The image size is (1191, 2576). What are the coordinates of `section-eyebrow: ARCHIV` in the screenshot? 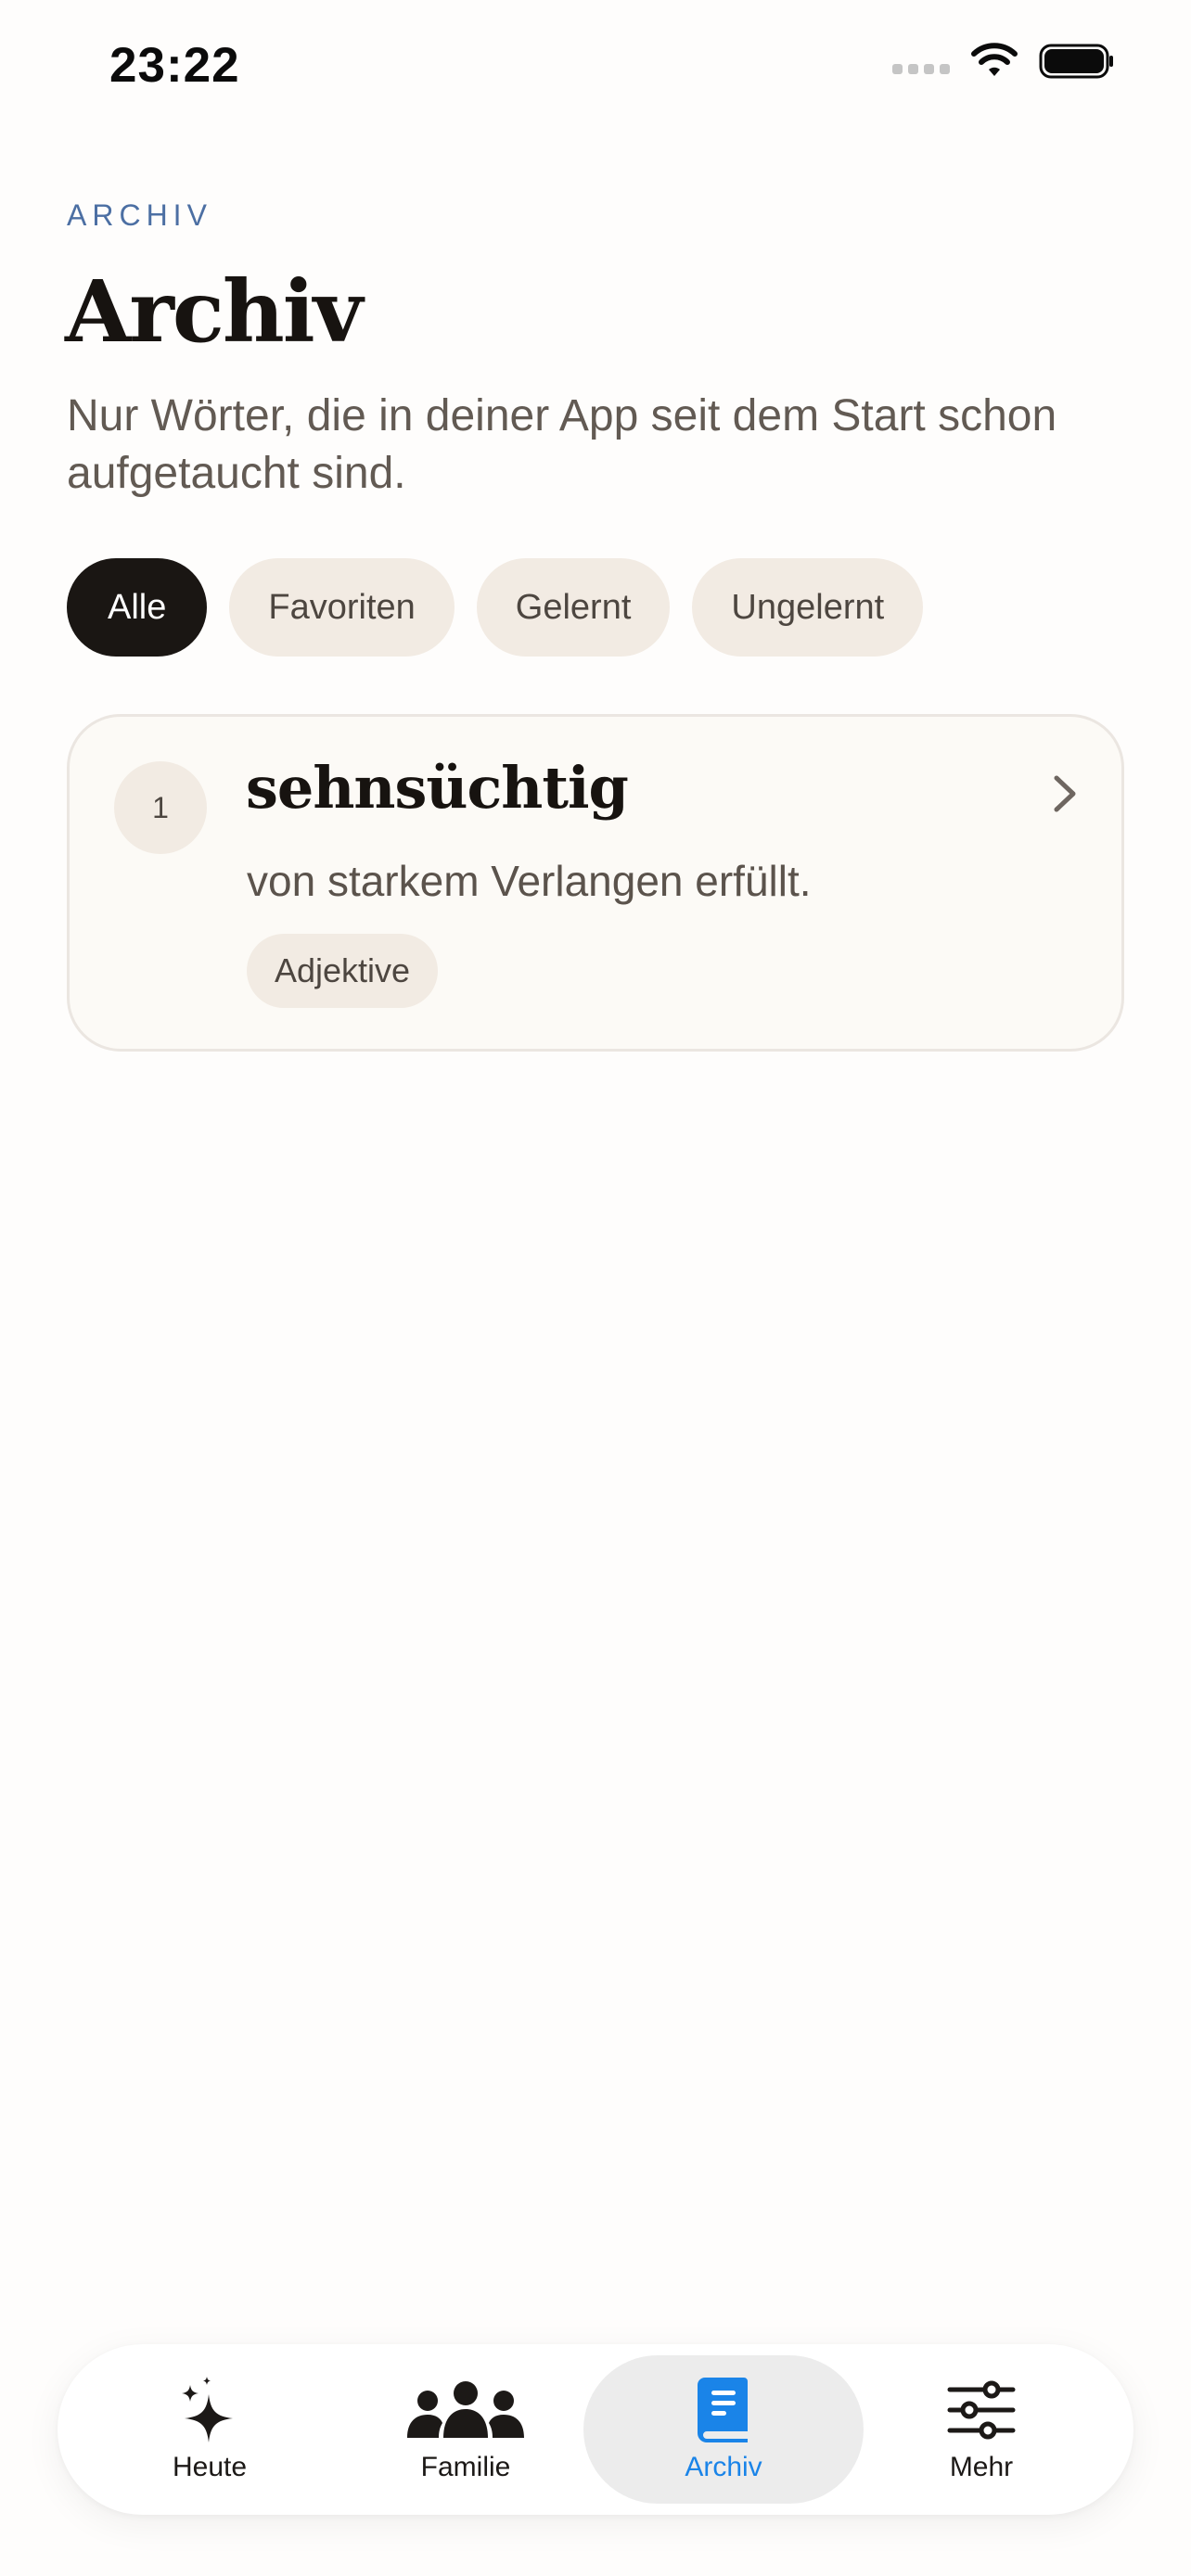 It's located at (139, 215).